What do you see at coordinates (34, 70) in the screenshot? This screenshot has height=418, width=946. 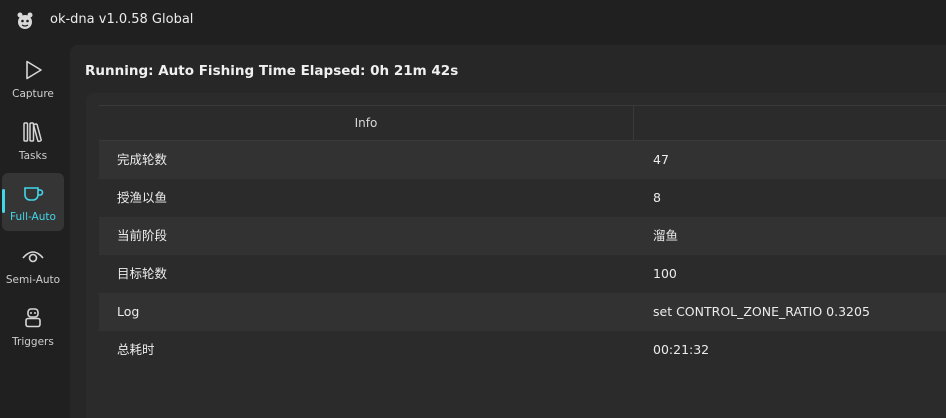 I see `play-icon` at bounding box center [34, 70].